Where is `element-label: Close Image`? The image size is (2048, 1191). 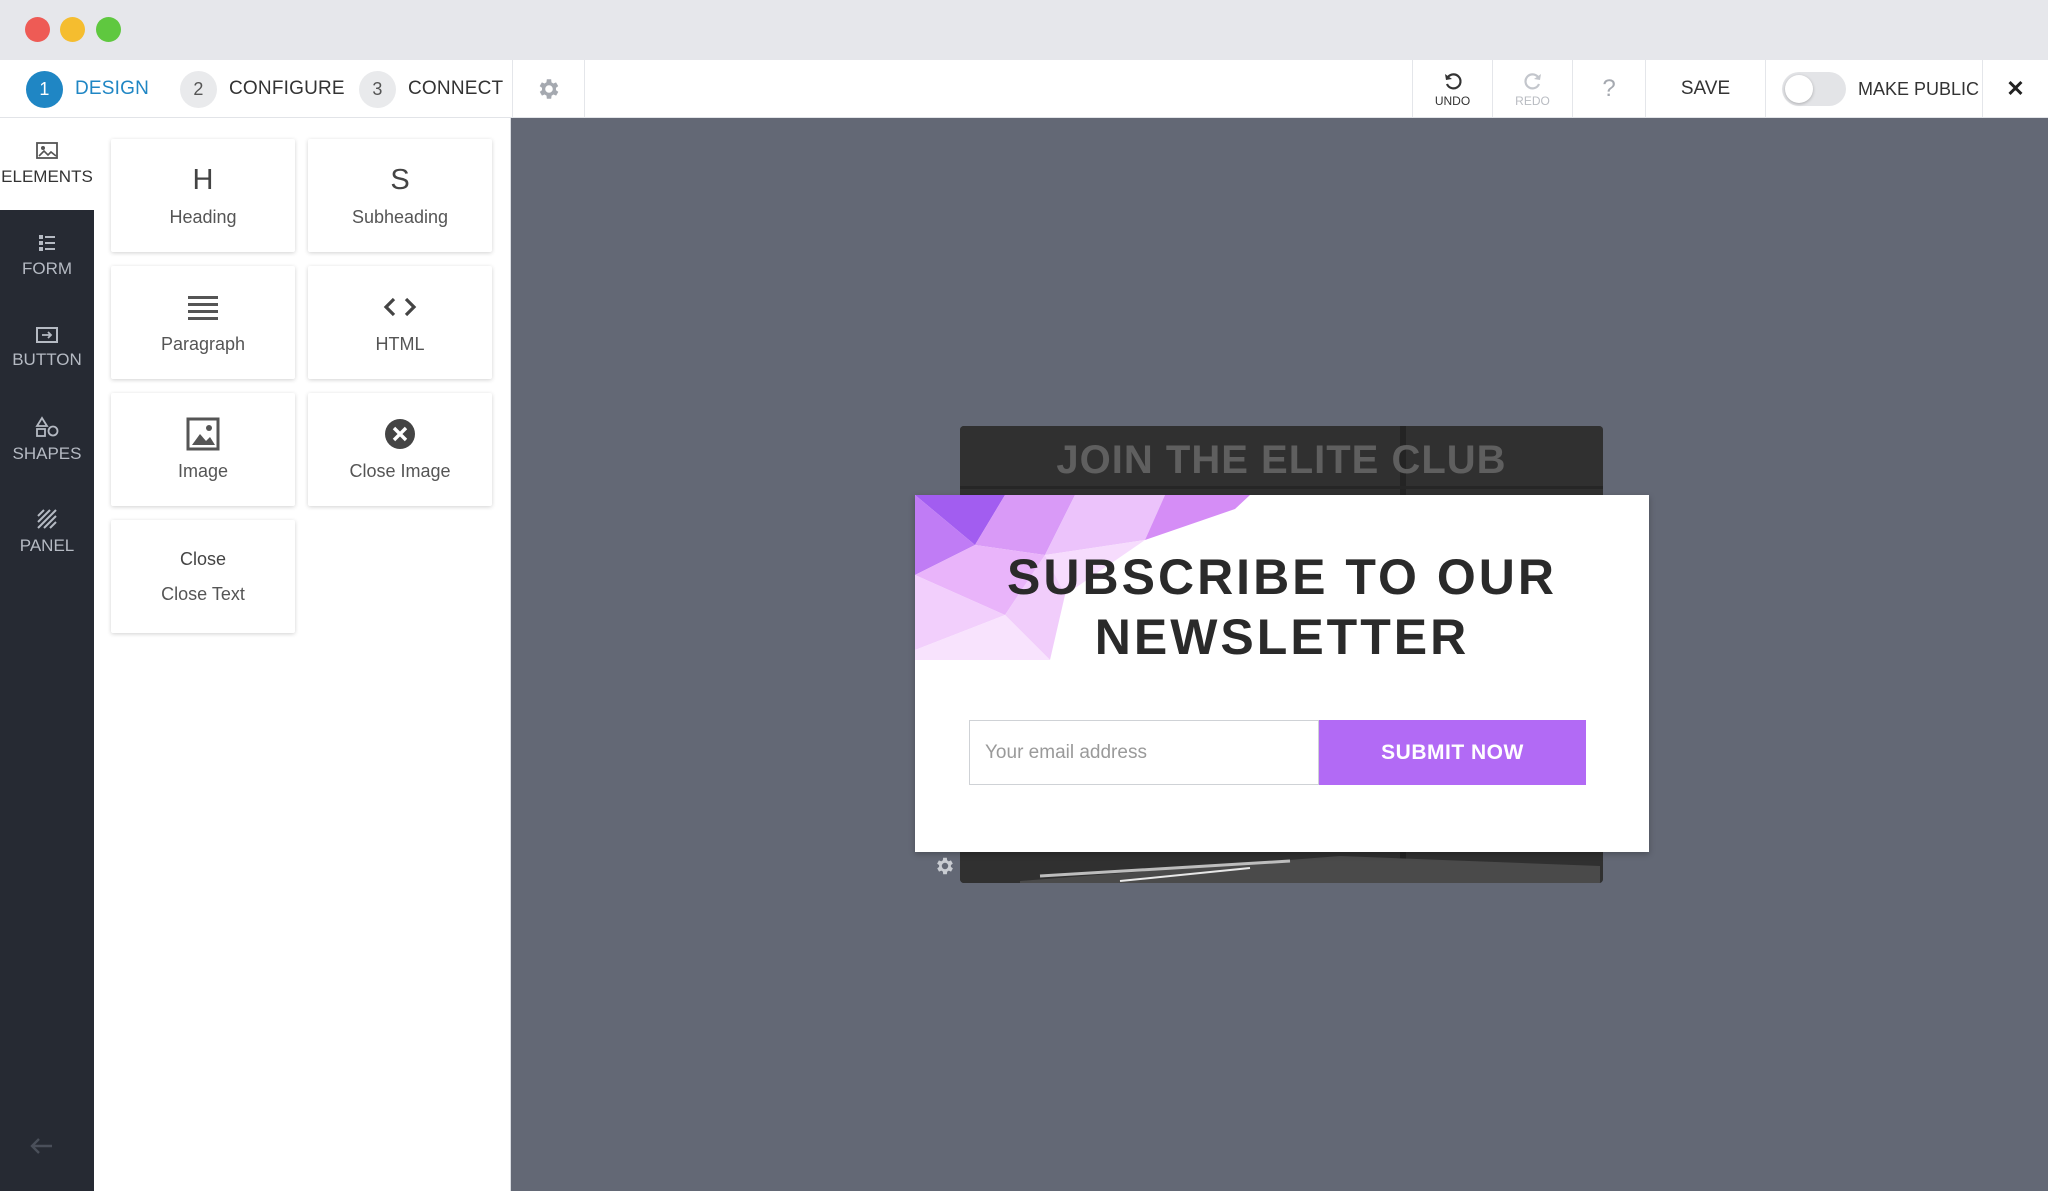 element-label: Close Image is located at coordinates (400, 471).